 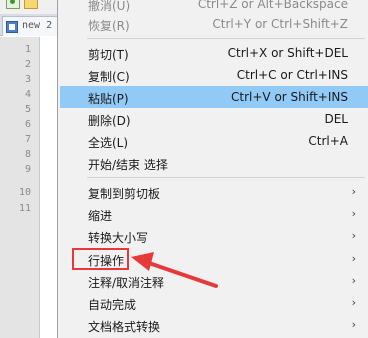 What do you see at coordinates (174, 270) in the screenshot?
I see `annotation-arrow-icon` at bounding box center [174, 270].